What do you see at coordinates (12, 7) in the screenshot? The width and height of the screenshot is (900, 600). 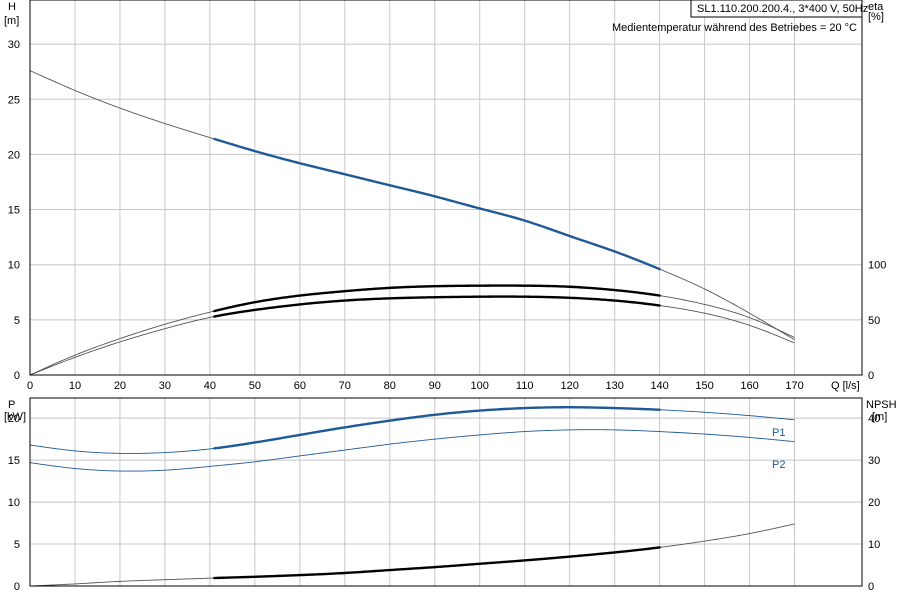 I see `top-left-axis-label: H` at bounding box center [12, 7].